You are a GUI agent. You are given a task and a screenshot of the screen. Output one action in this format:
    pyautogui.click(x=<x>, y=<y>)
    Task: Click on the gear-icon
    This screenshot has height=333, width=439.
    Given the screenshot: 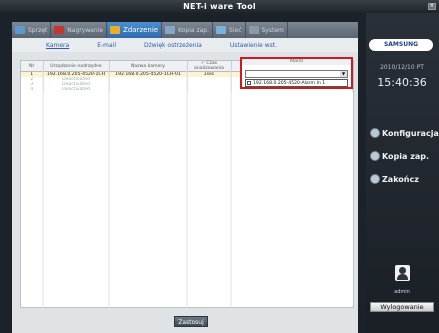 What is the action you would take?
    pyautogui.click(x=375, y=133)
    